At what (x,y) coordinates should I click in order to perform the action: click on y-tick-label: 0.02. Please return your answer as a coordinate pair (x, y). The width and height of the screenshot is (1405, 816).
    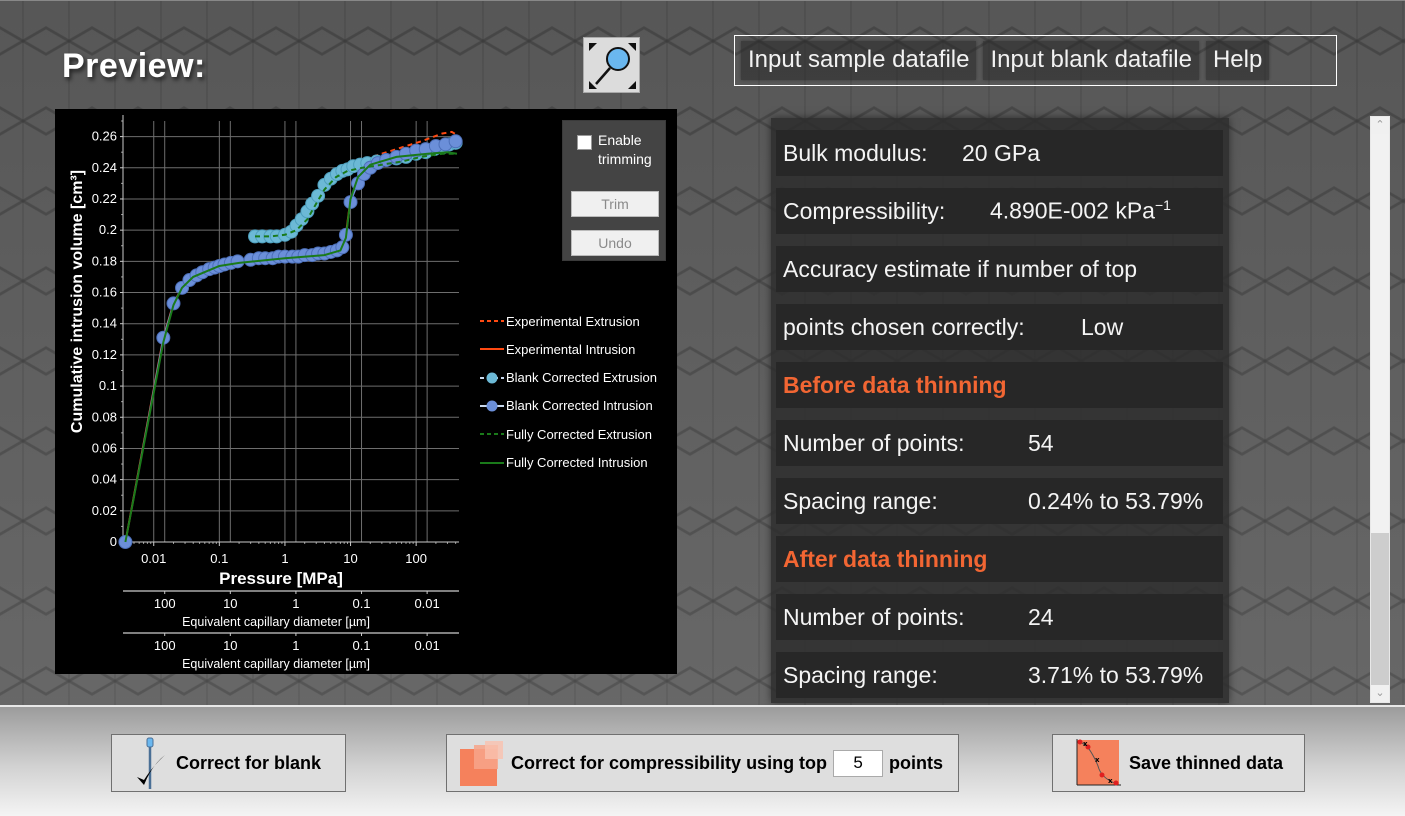
    Looking at the image, I should click on (104, 510).